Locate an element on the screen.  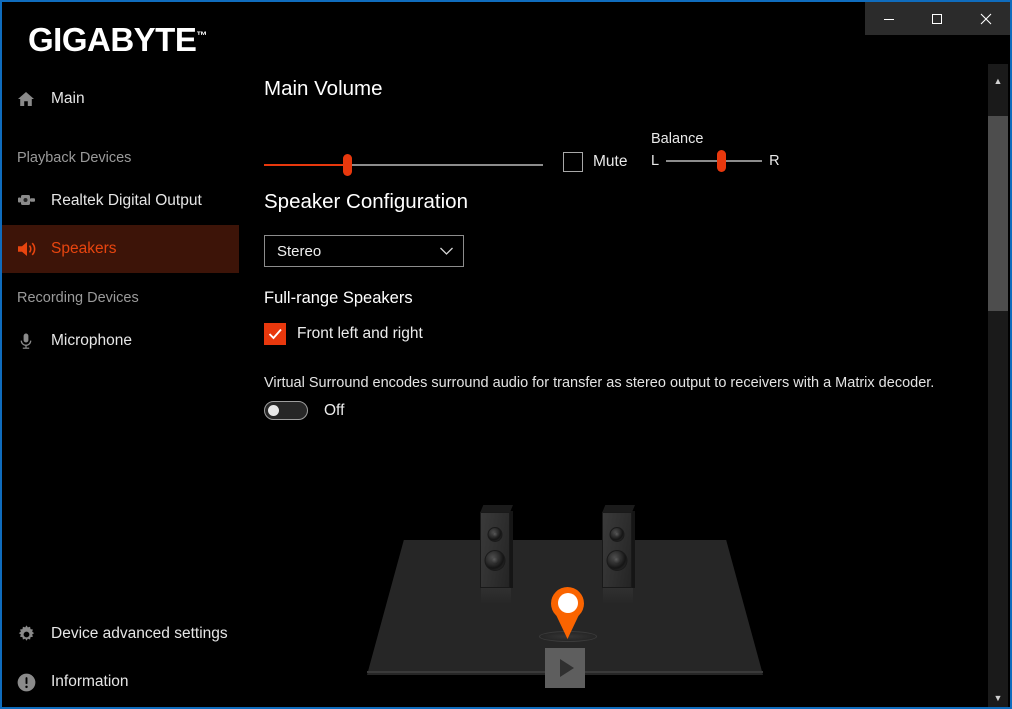
vertical-scrollbar: ▲ ▼ is located at coordinates (998, 385).